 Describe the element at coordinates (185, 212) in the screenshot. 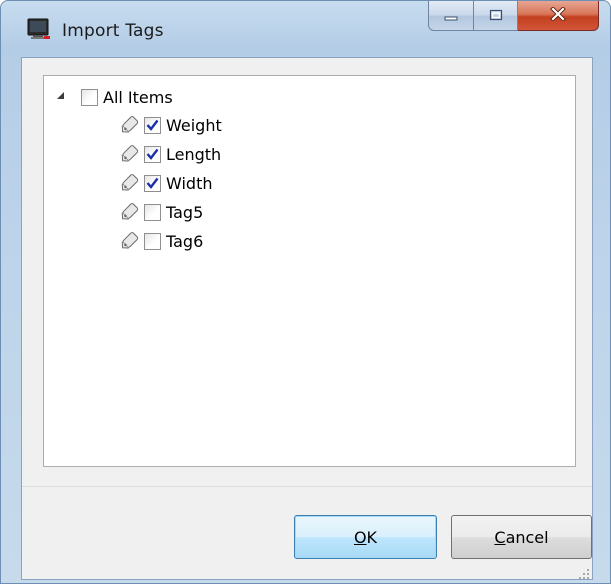

I see `tree-item-label: Tag5` at that location.